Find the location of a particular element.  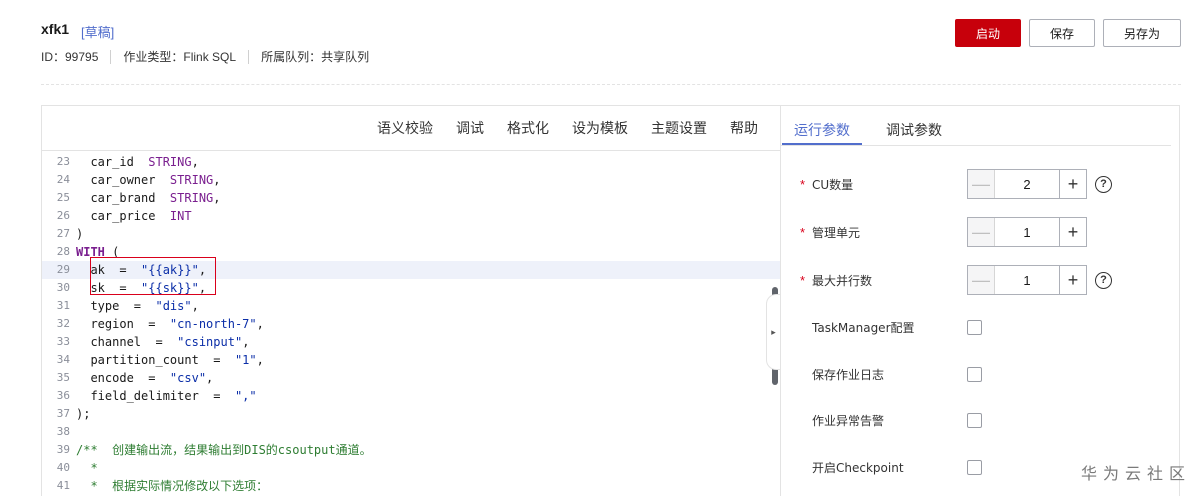

code-token: "cn-north-7" is located at coordinates (213, 324).